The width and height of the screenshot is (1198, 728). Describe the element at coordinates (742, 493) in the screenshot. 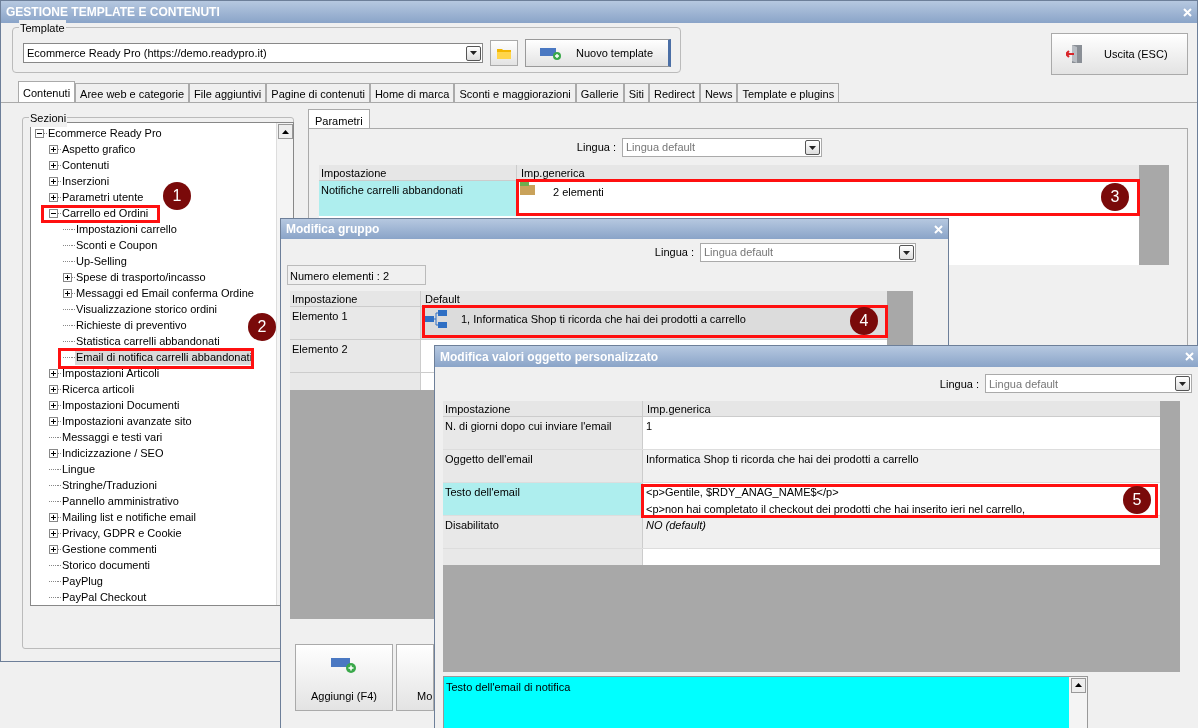

I see `cell-text: <p>Gentile, $RDY_ANAG_NAME$</p>` at that location.